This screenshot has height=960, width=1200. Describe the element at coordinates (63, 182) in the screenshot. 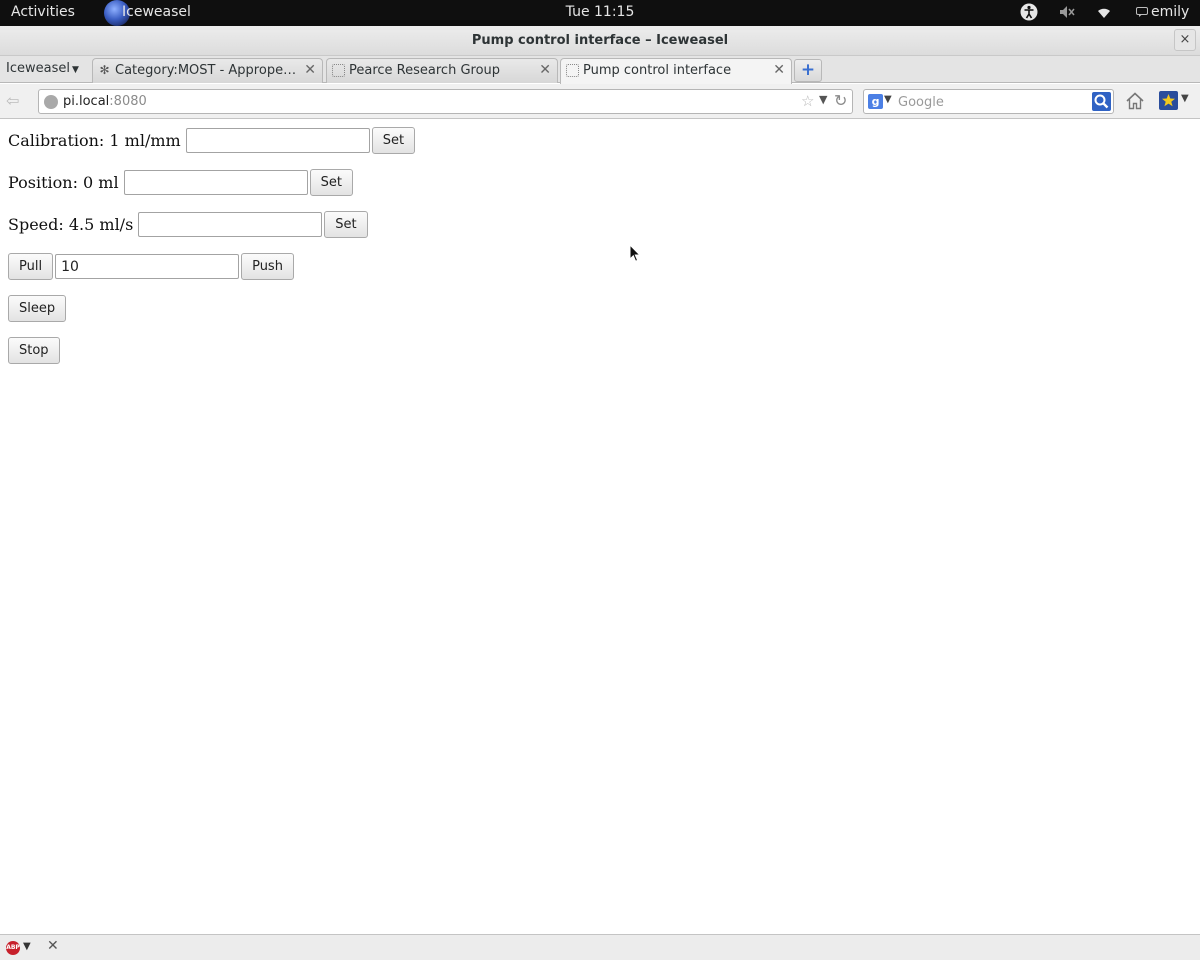

I see `position-label: Position: 0 ml` at that location.